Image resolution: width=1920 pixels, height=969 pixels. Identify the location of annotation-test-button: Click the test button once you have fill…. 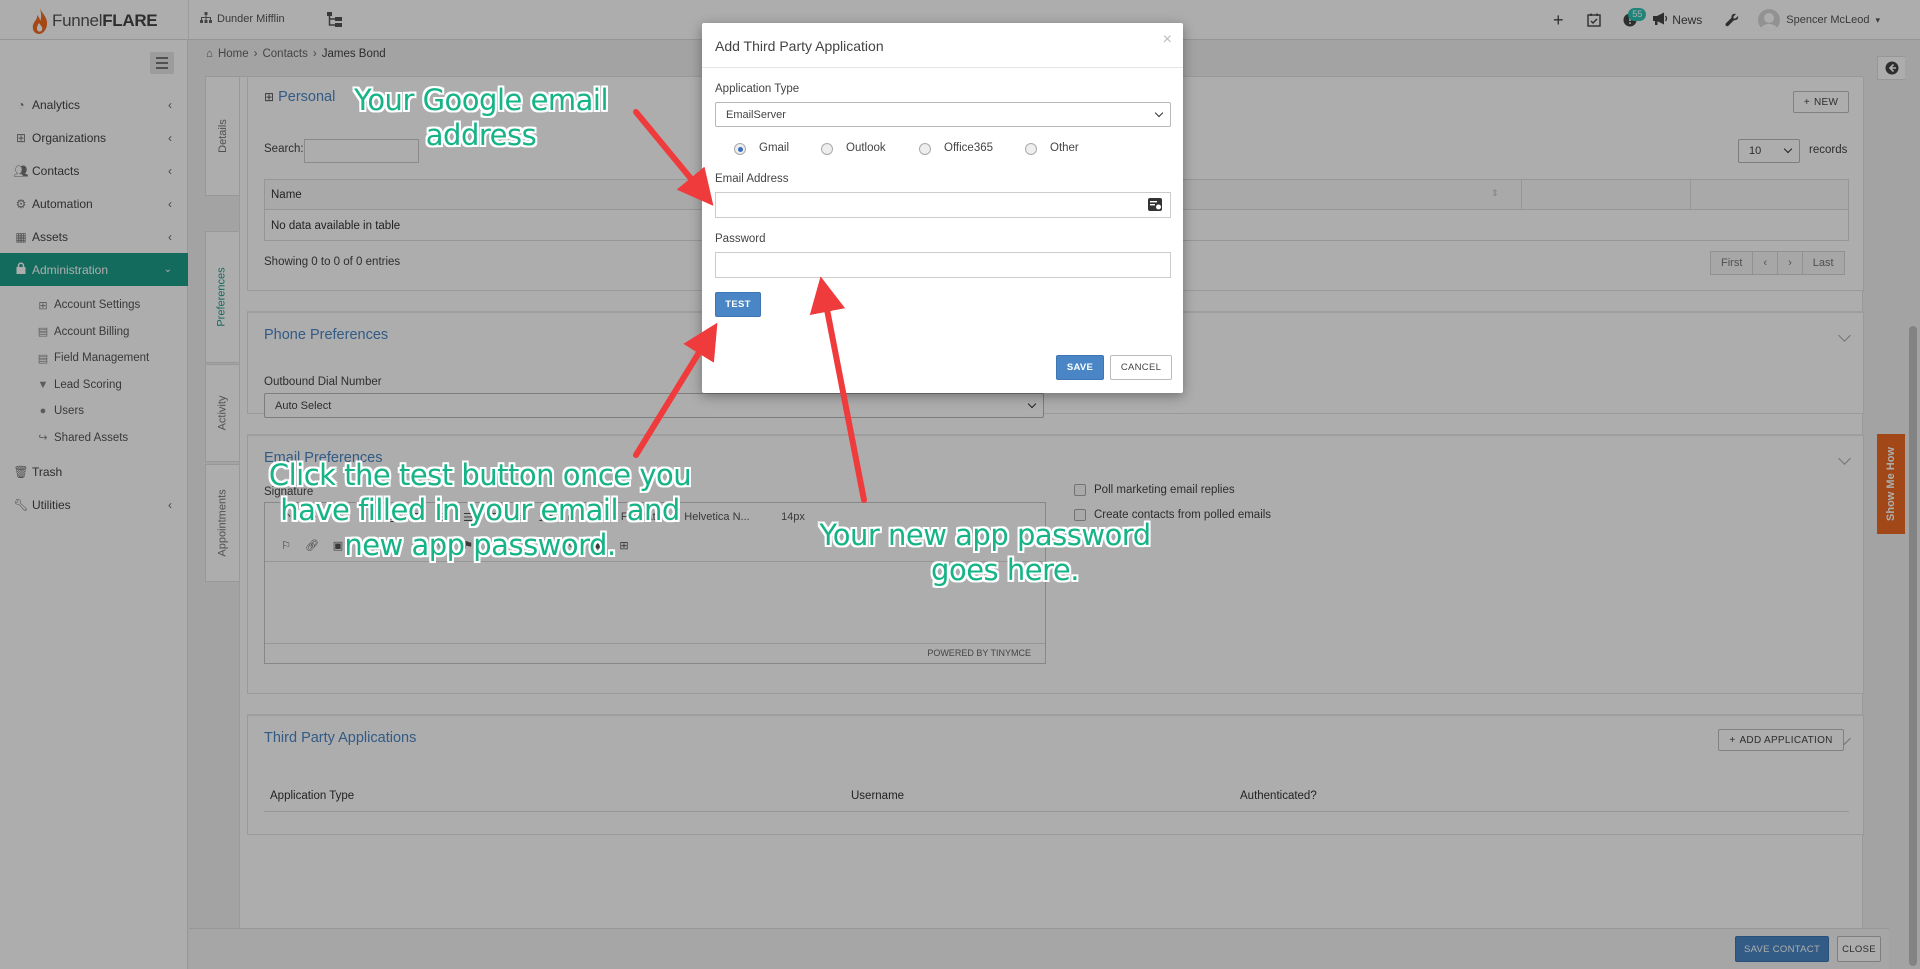
(480, 510).